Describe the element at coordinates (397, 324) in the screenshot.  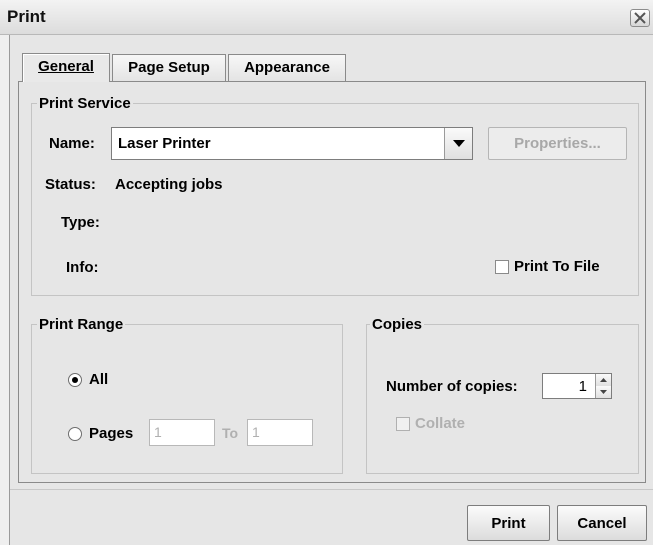
I see `copies-title: Copies` at that location.